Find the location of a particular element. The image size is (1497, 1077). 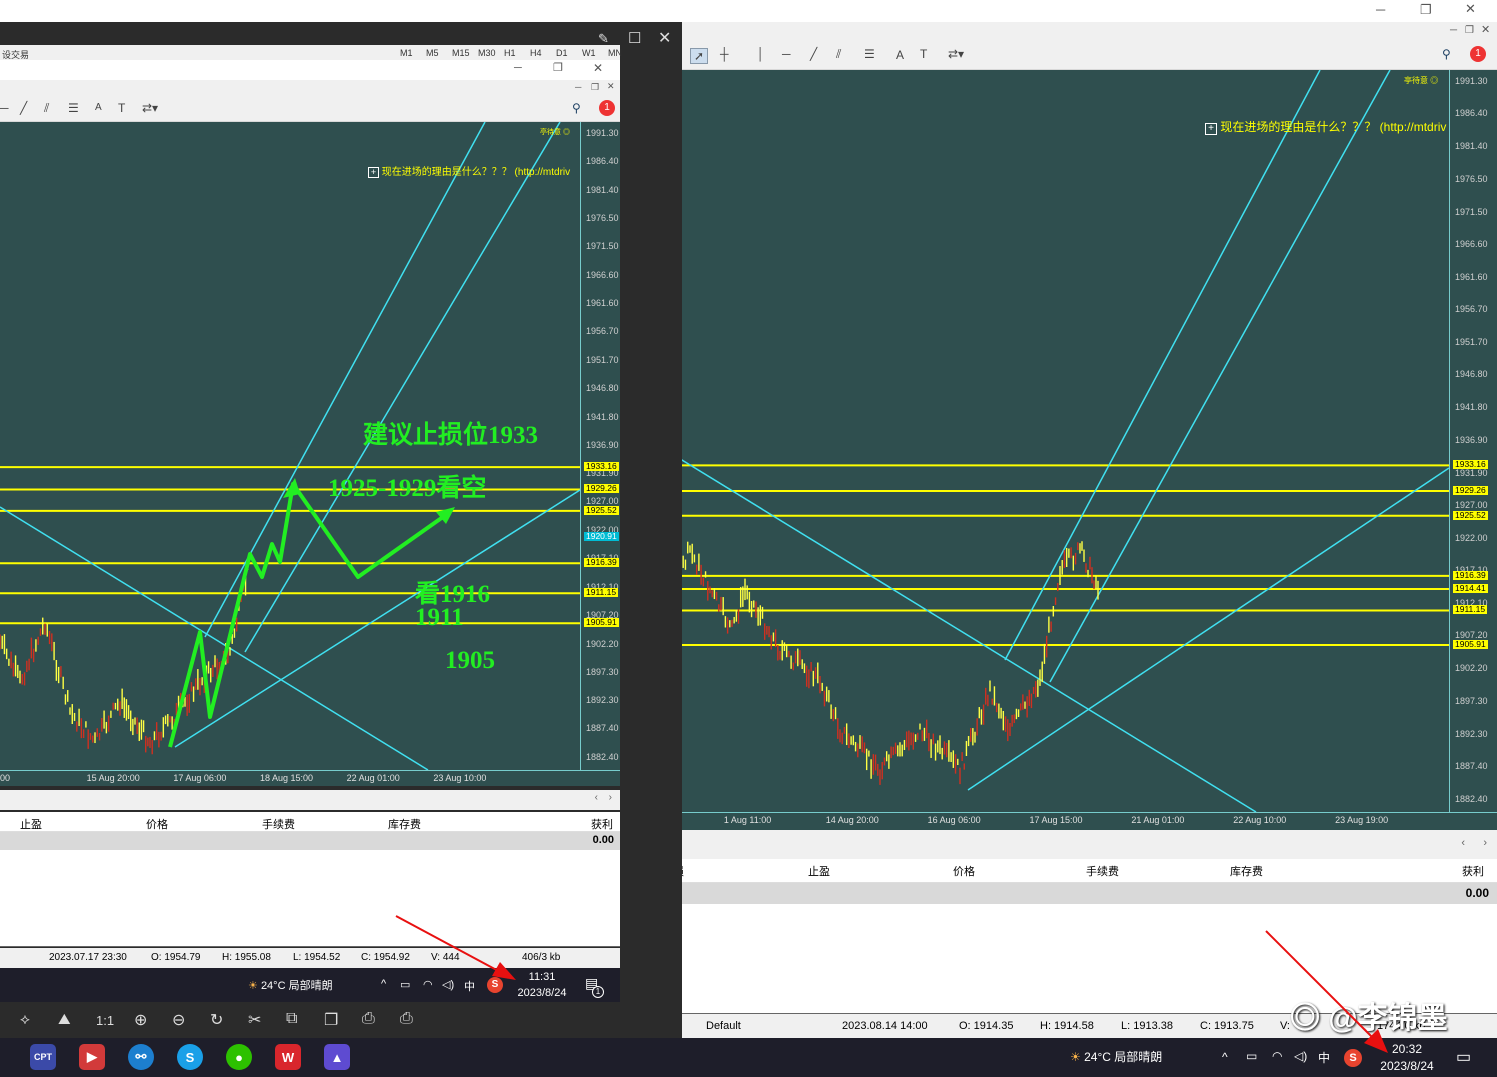

left-mdi-restore-icon: ❐ is located at coordinates (595, 87).